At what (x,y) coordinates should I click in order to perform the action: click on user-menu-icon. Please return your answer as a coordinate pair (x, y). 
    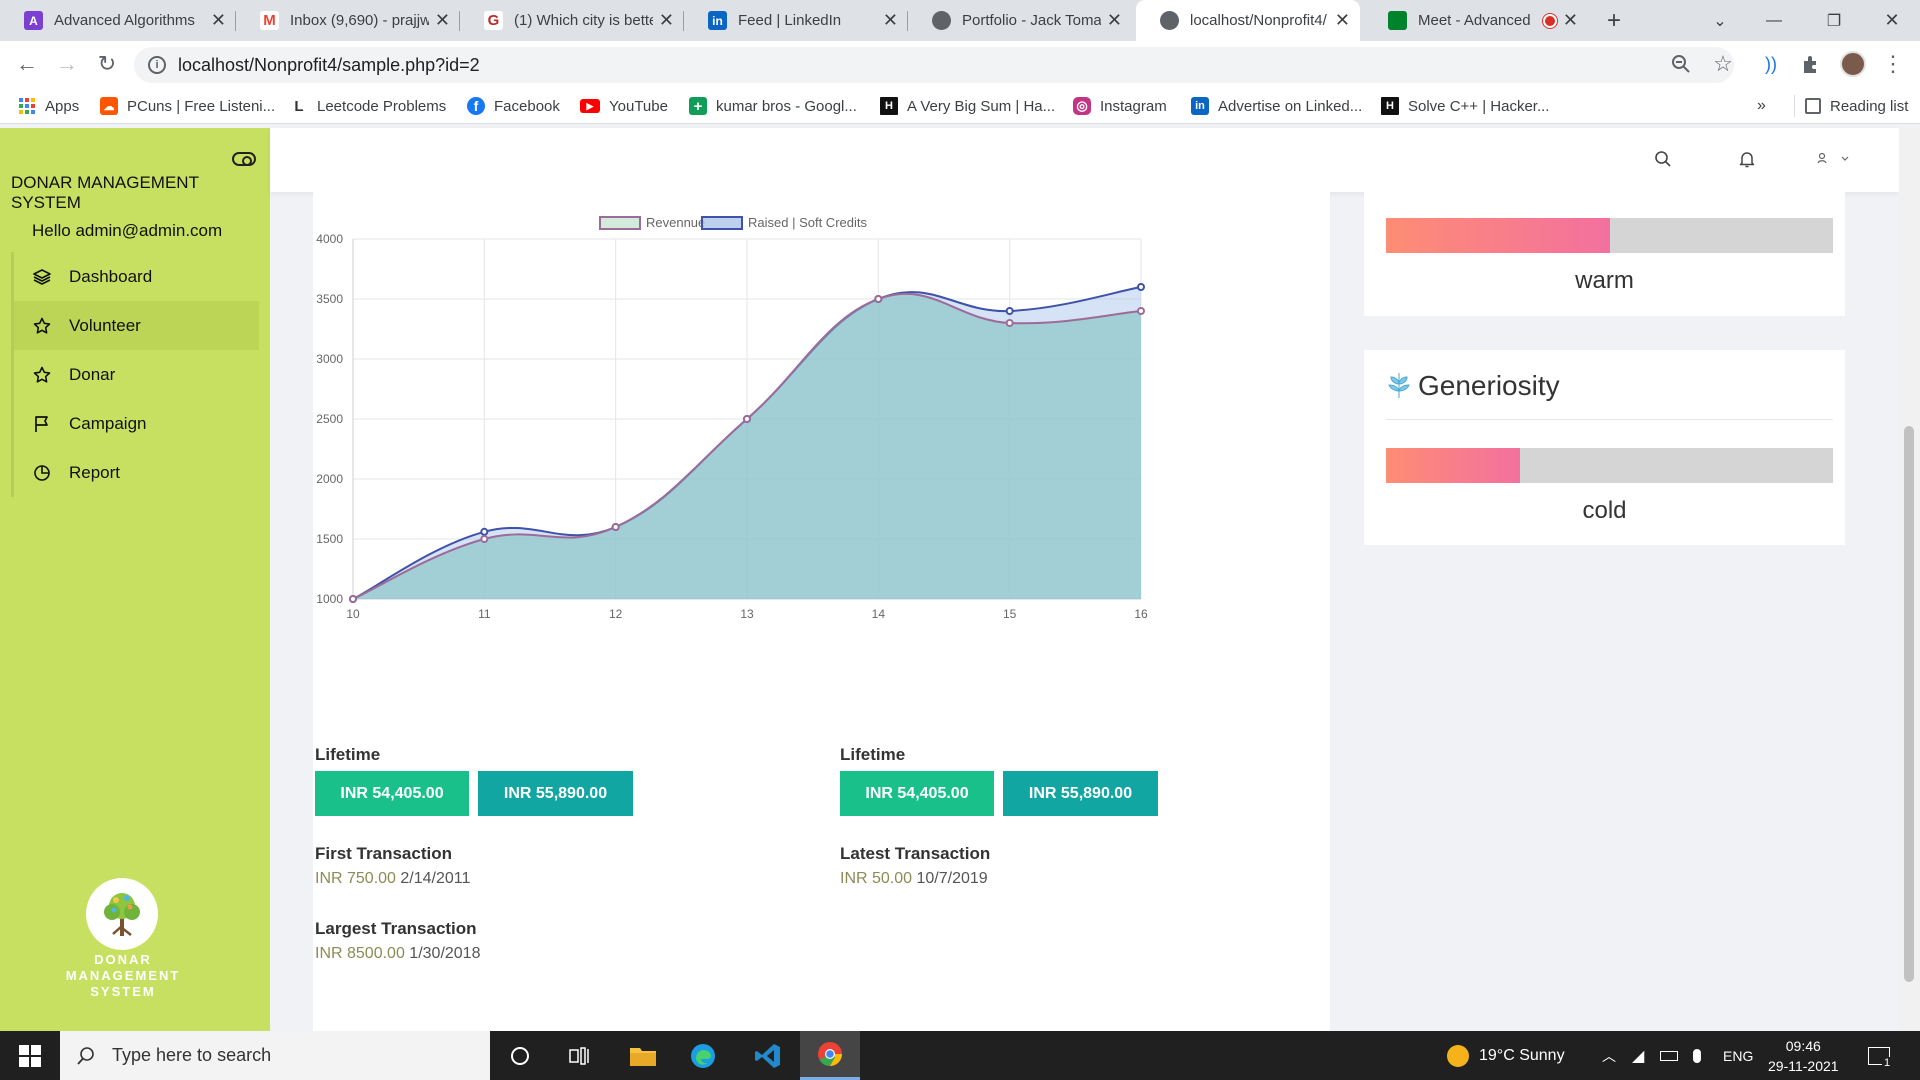
    Looking at the image, I should click on (1834, 159).